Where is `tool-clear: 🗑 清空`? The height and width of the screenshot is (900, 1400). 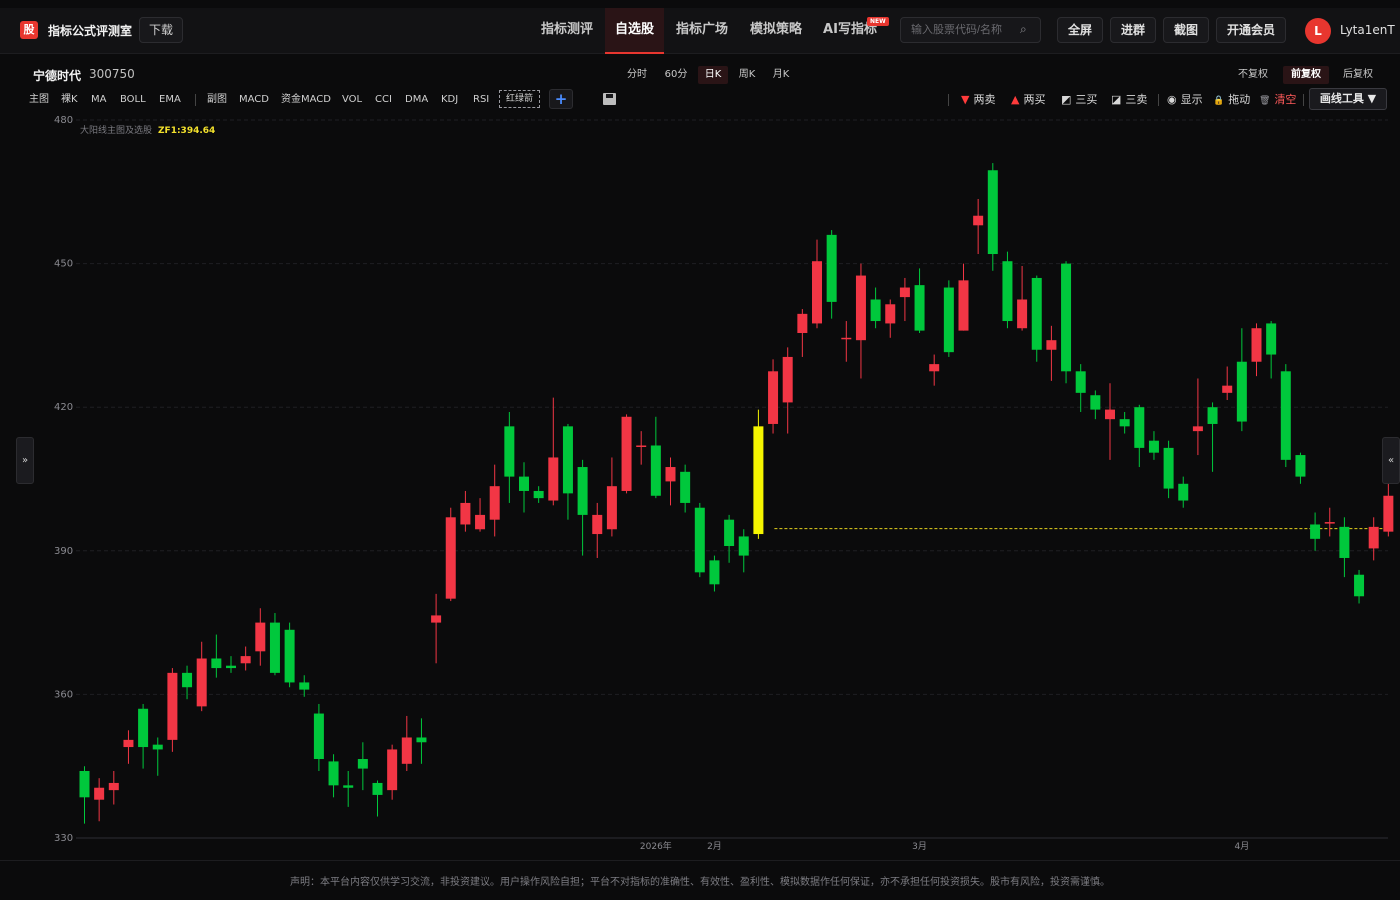 tool-clear: 🗑 清空 is located at coordinates (1277, 100).